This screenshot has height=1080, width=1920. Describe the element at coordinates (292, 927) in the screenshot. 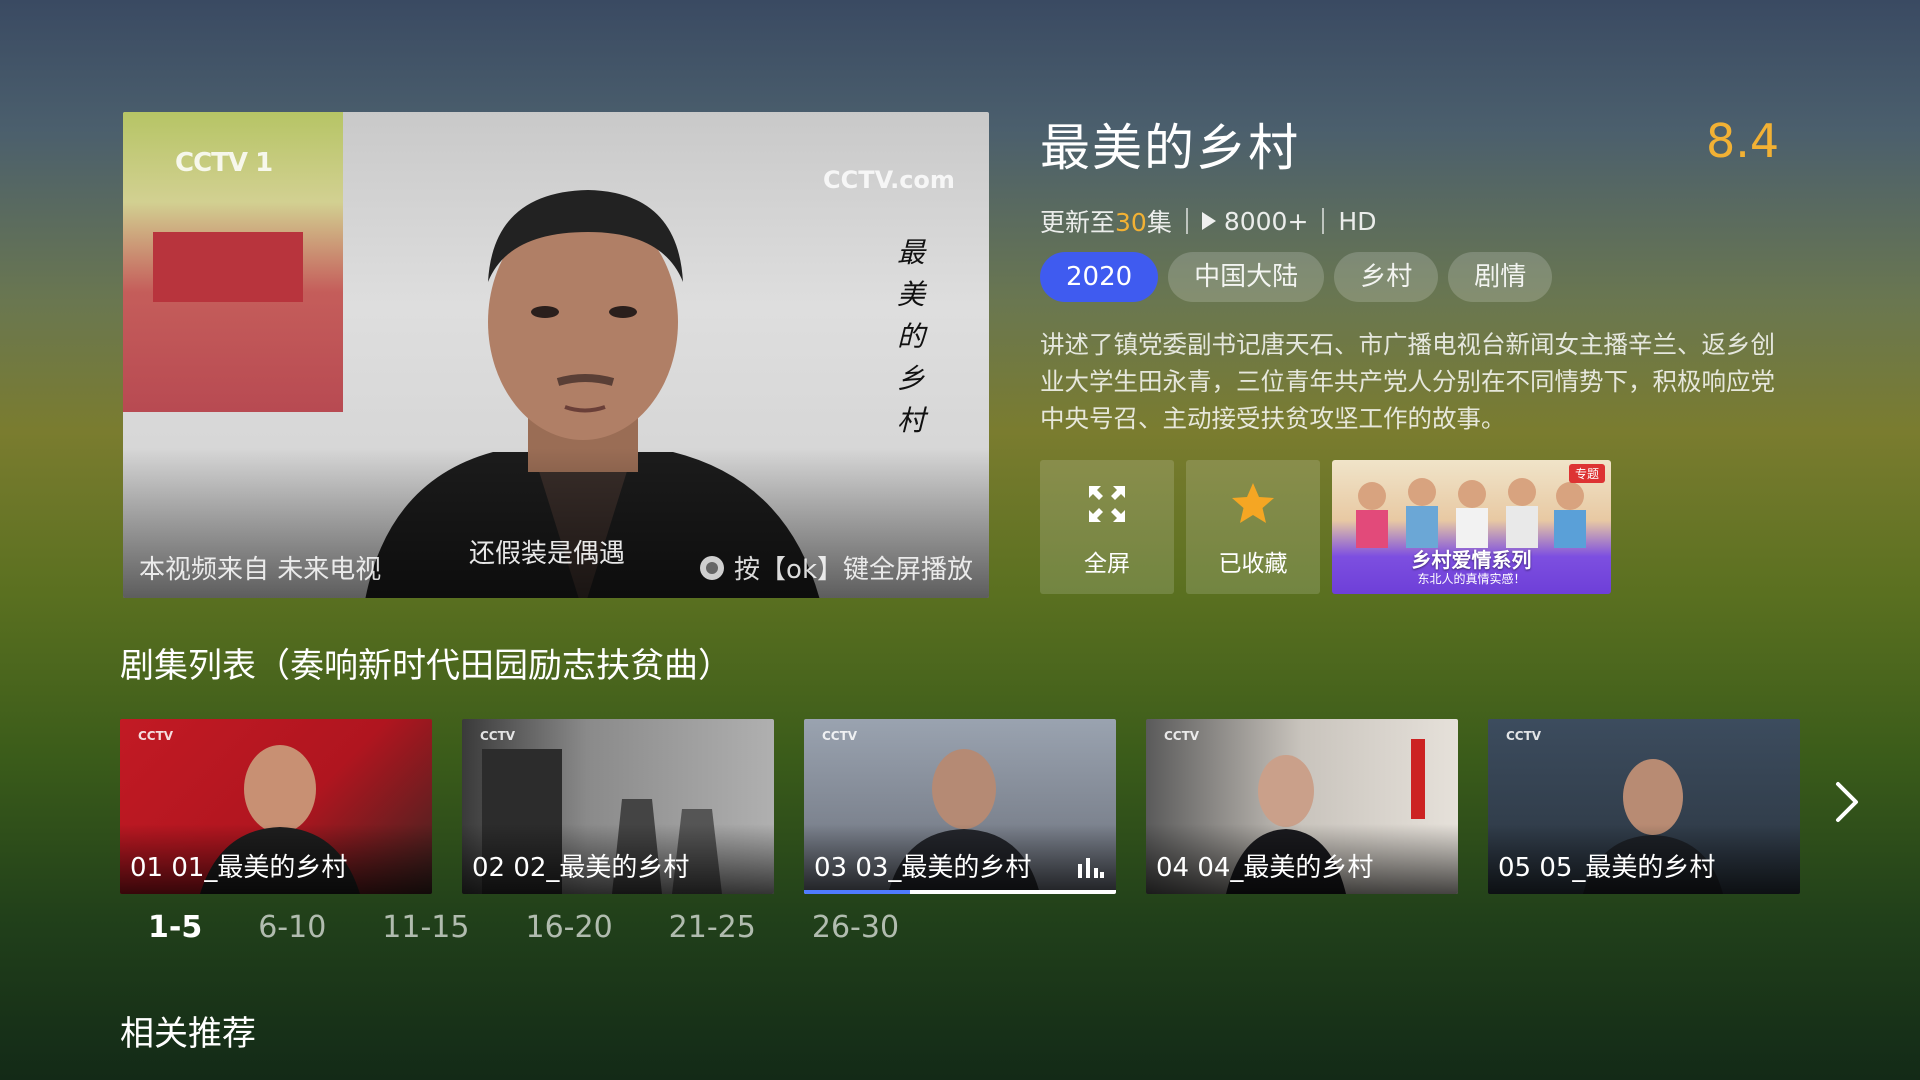

I see `range-tab-6-10: 6-10` at that location.